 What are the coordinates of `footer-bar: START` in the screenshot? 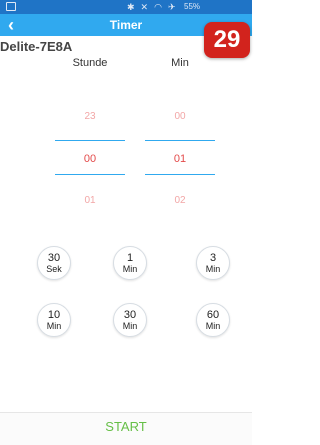 It's located at (126, 428).